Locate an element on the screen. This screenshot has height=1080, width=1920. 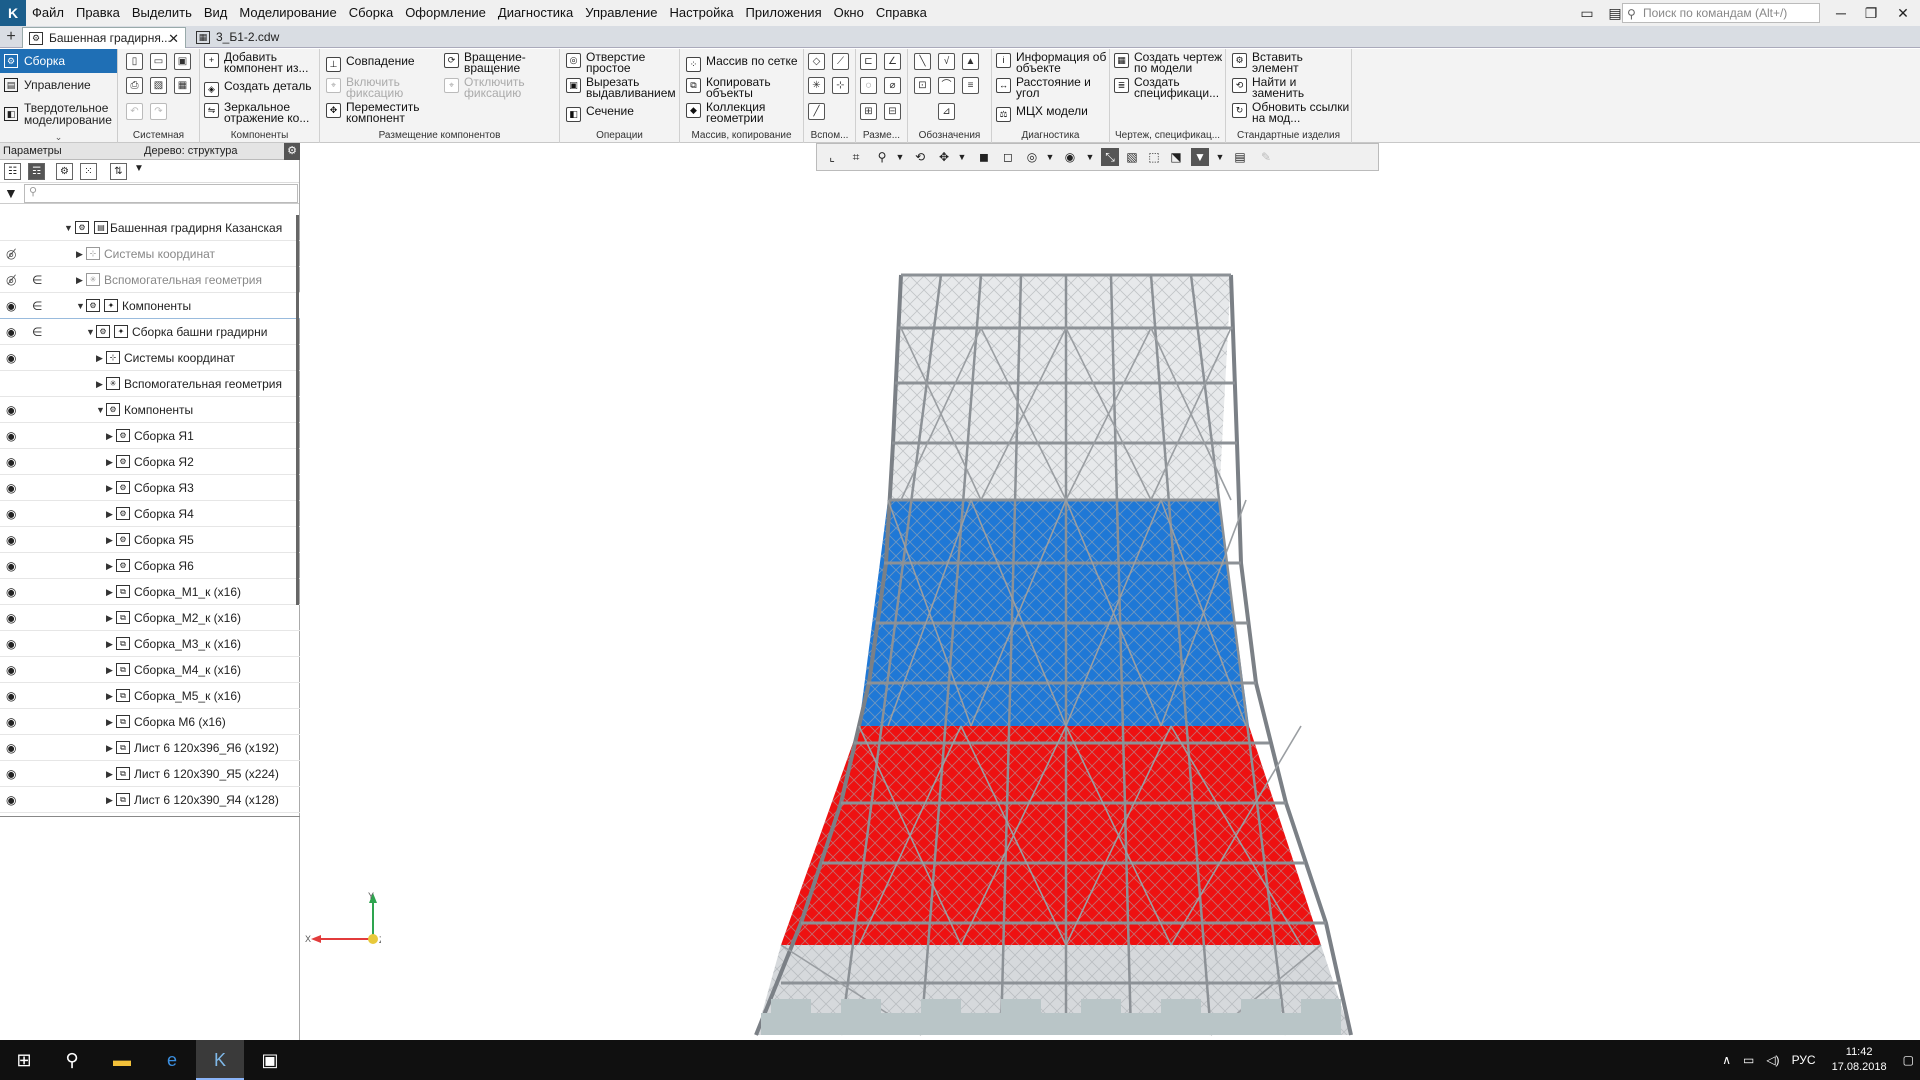
filter-icon: ▼ is located at coordinates (11, 193).